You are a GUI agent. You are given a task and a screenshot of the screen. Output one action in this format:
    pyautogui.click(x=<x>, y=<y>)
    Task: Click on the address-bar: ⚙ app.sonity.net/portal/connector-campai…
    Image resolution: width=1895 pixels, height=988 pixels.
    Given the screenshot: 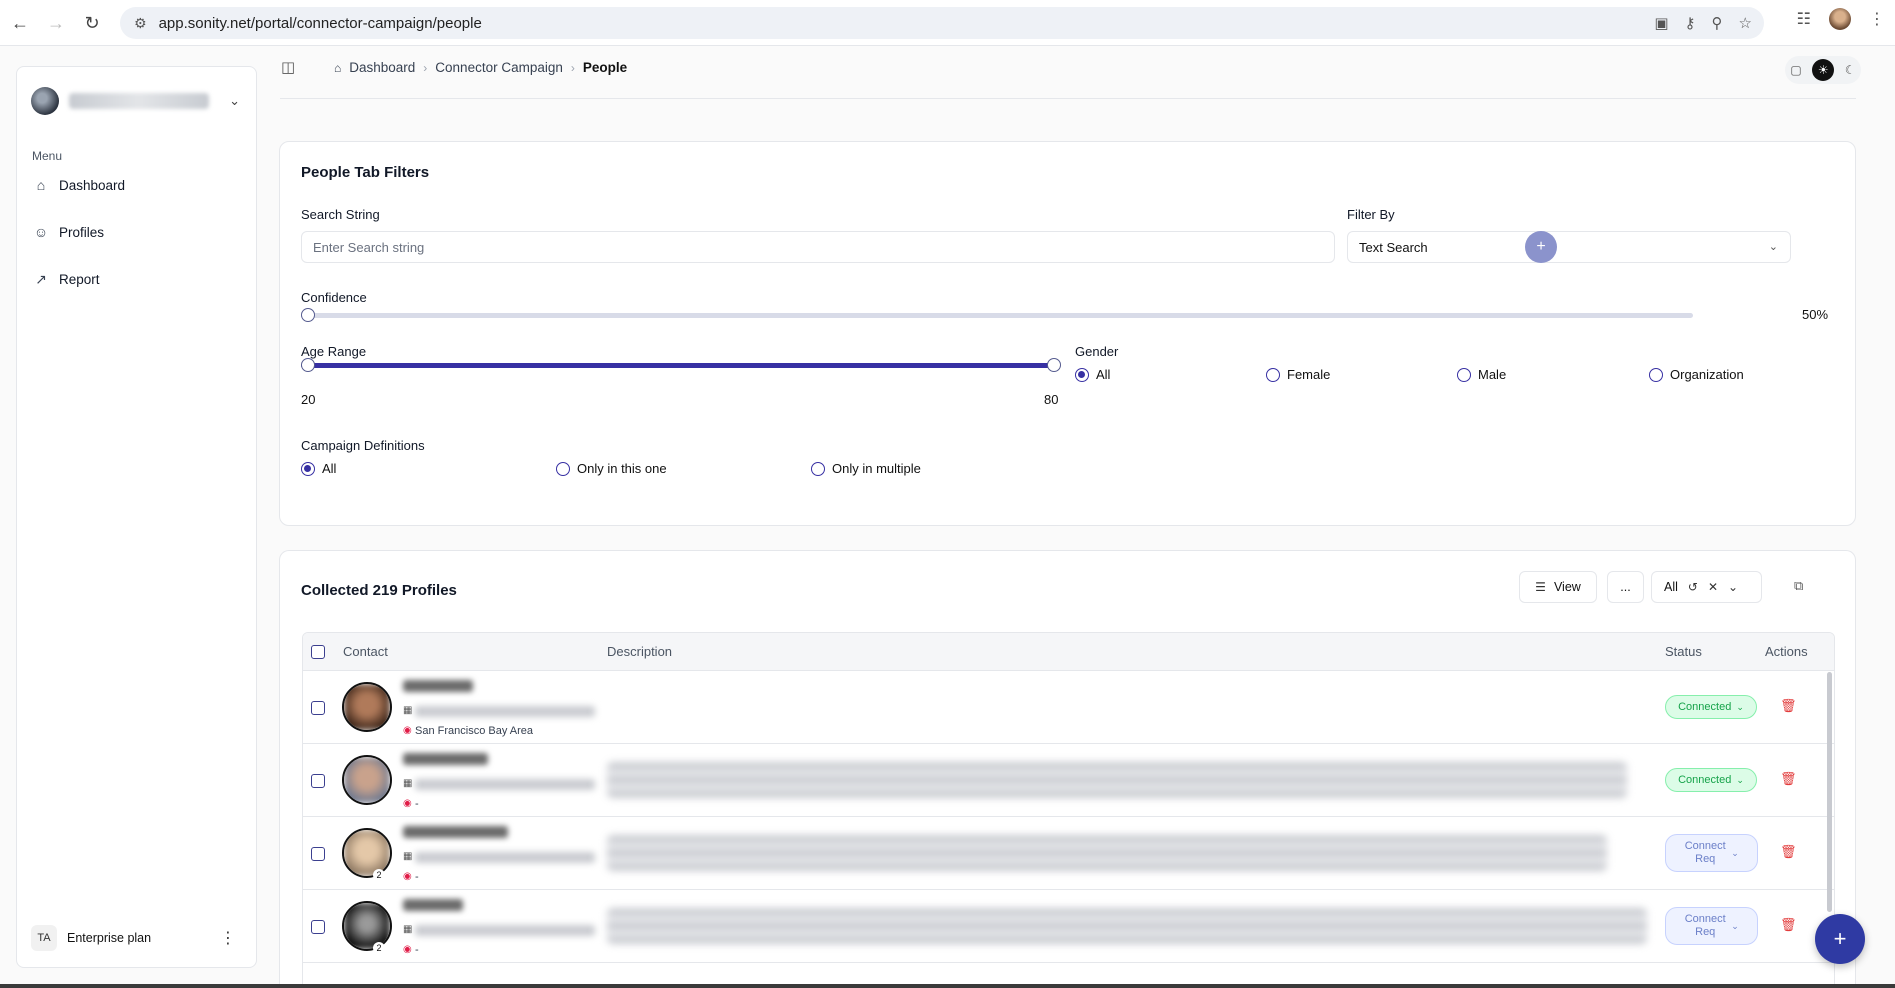 What is the action you would take?
    pyautogui.click(x=942, y=23)
    